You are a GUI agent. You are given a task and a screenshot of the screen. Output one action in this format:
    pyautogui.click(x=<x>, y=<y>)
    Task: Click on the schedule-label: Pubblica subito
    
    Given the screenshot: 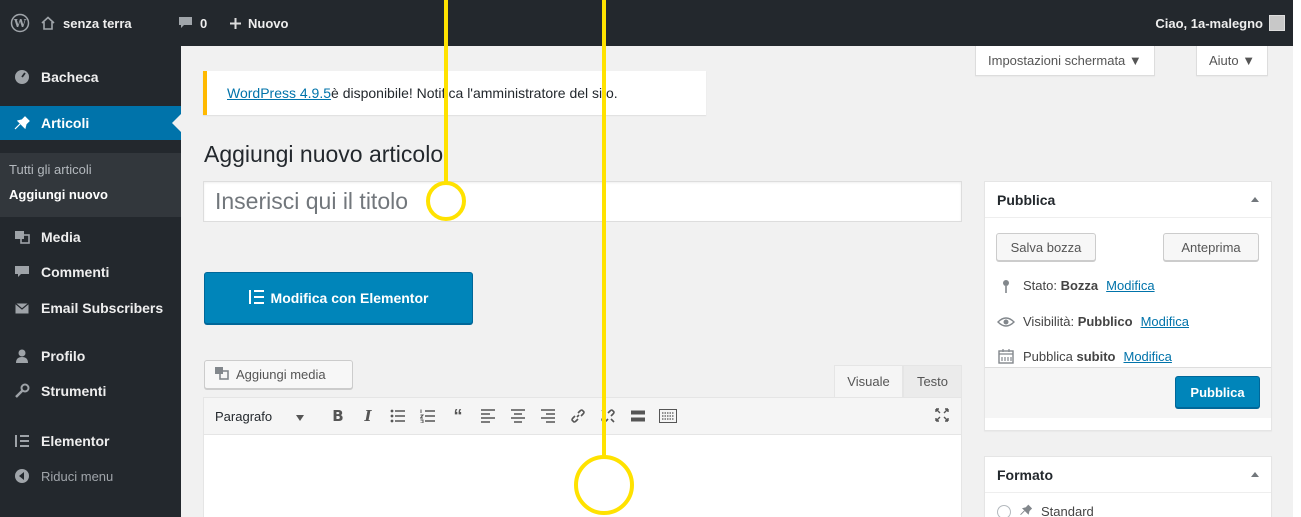 What is the action you would take?
    pyautogui.click(x=1069, y=356)
    